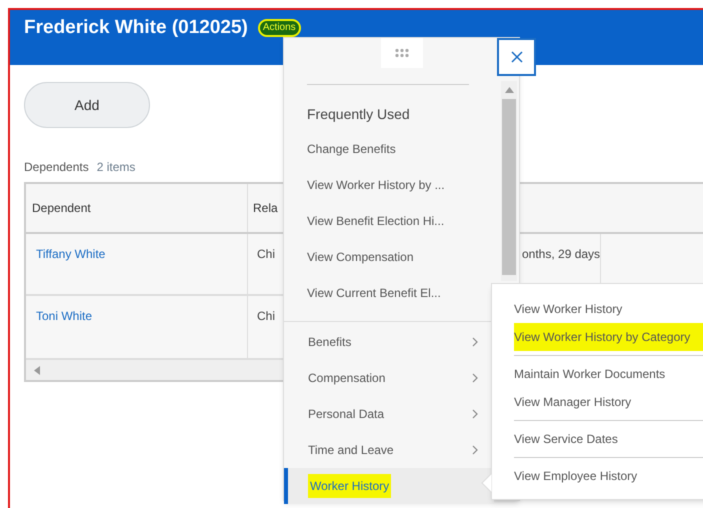 This screenshot has height=508, width=703. I want to click on drag-handle, so click(401, 53).